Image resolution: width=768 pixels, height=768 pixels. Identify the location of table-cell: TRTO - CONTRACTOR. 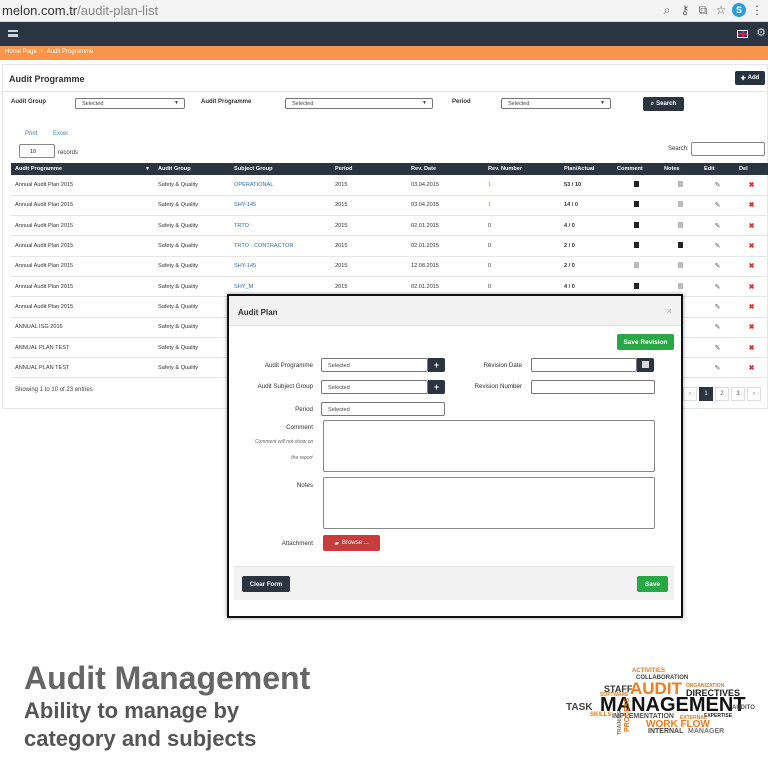
(280, 246).